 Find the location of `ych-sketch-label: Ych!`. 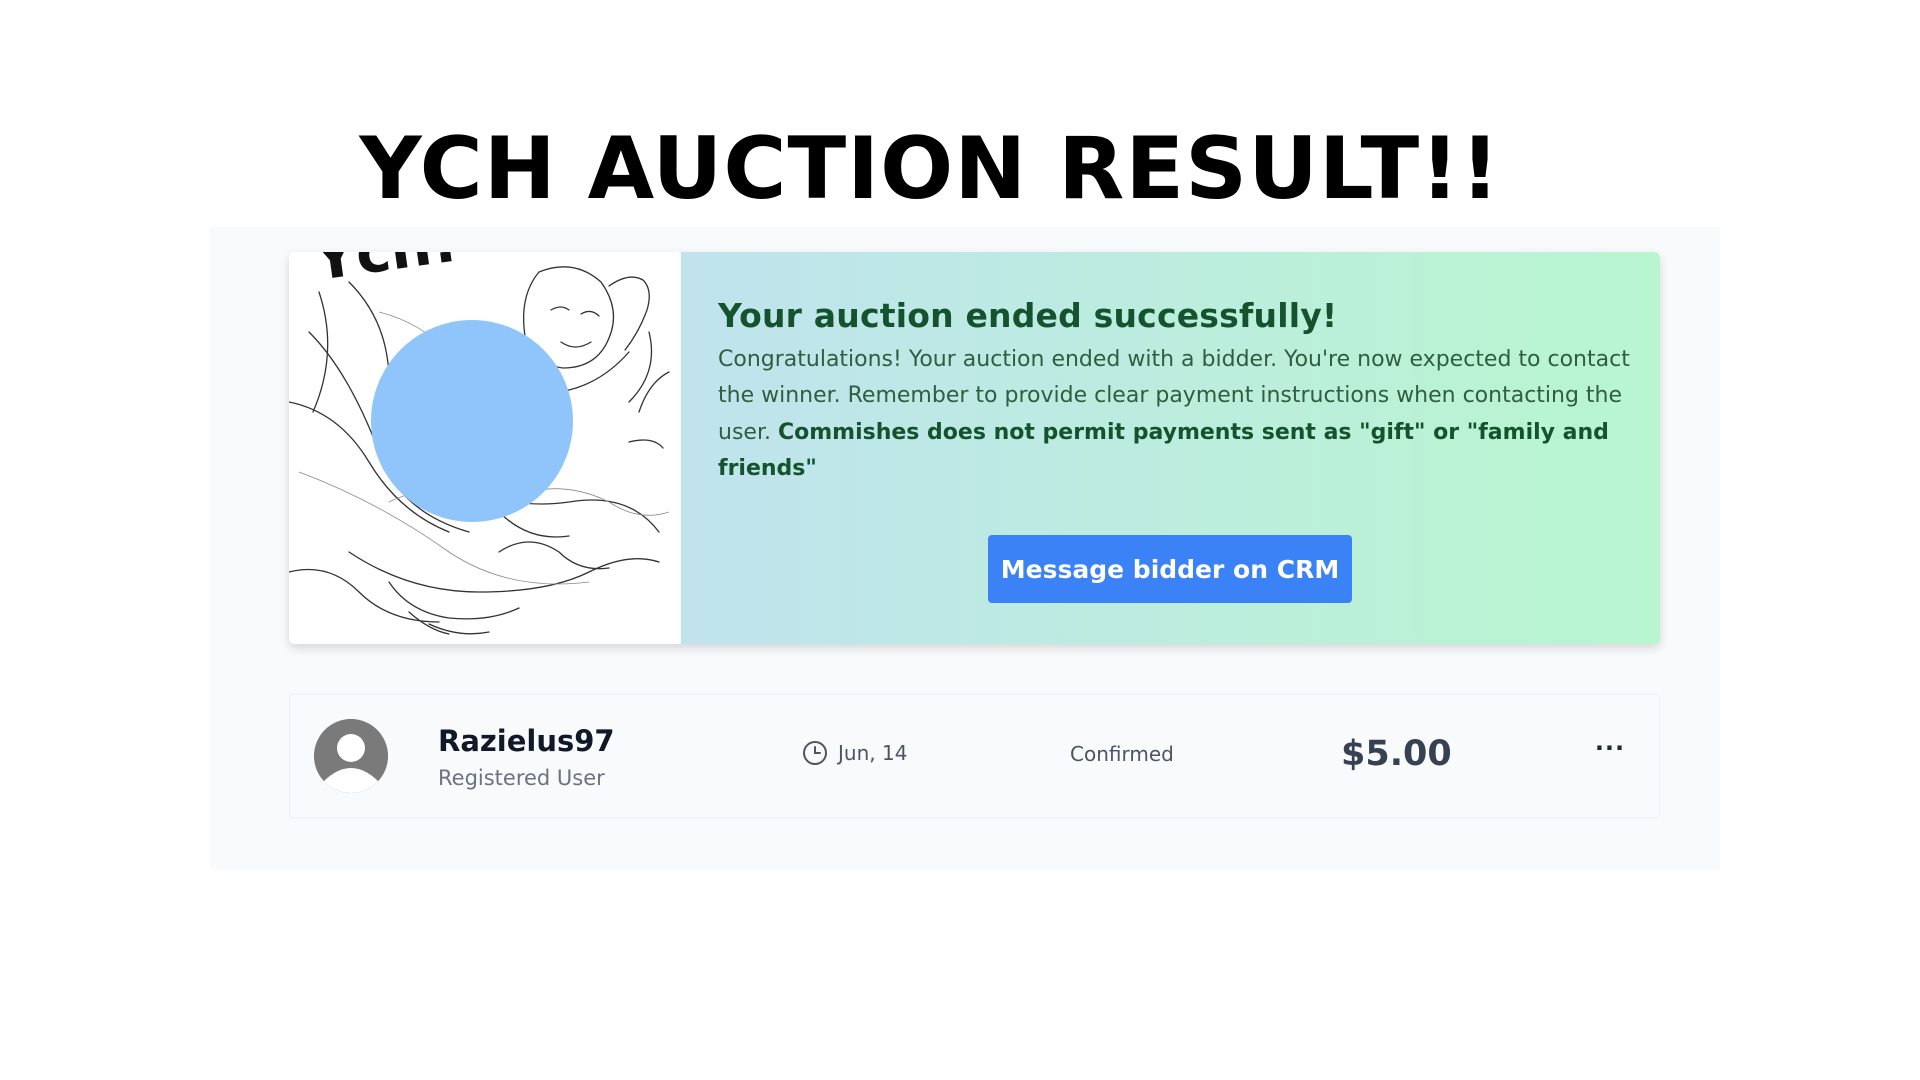

ych-sketch-label: Ych! is located at coordinates (384, 273).